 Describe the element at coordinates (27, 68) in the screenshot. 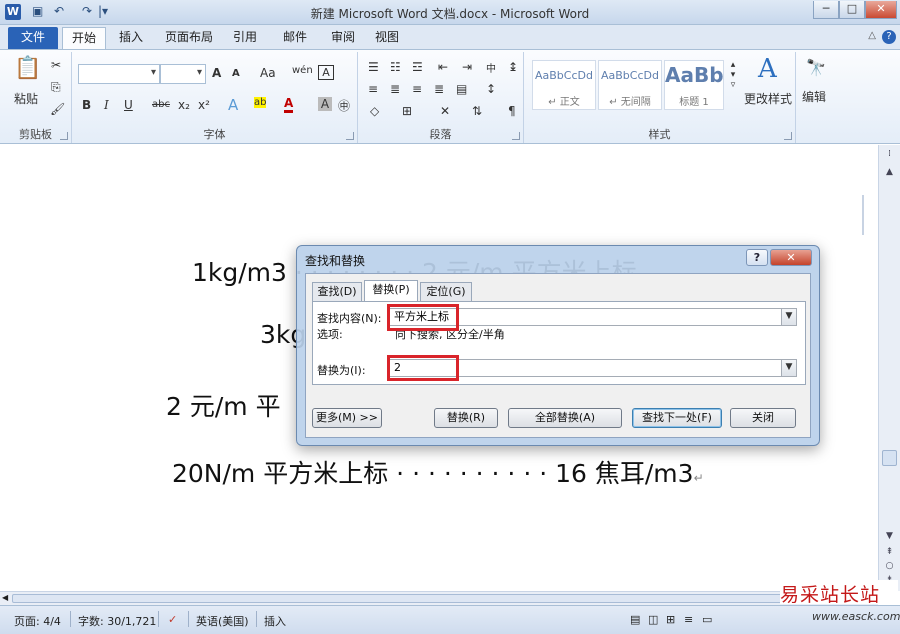

I see `paste-icon: 📋` at that location.